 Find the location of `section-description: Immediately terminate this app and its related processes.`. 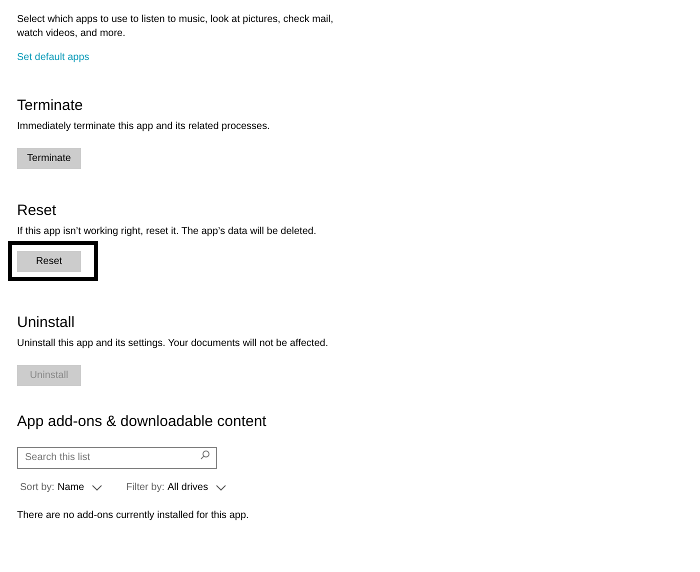

section-description: Immediately terminate this app and its related processes. is located at coordinates (144, 127).